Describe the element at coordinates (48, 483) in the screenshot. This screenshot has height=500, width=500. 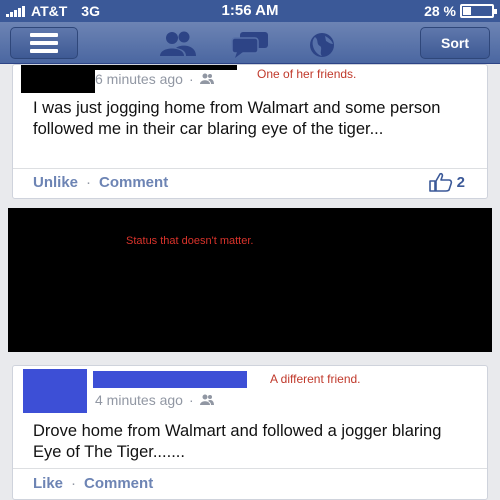
I see `like-button: Like` at that location.